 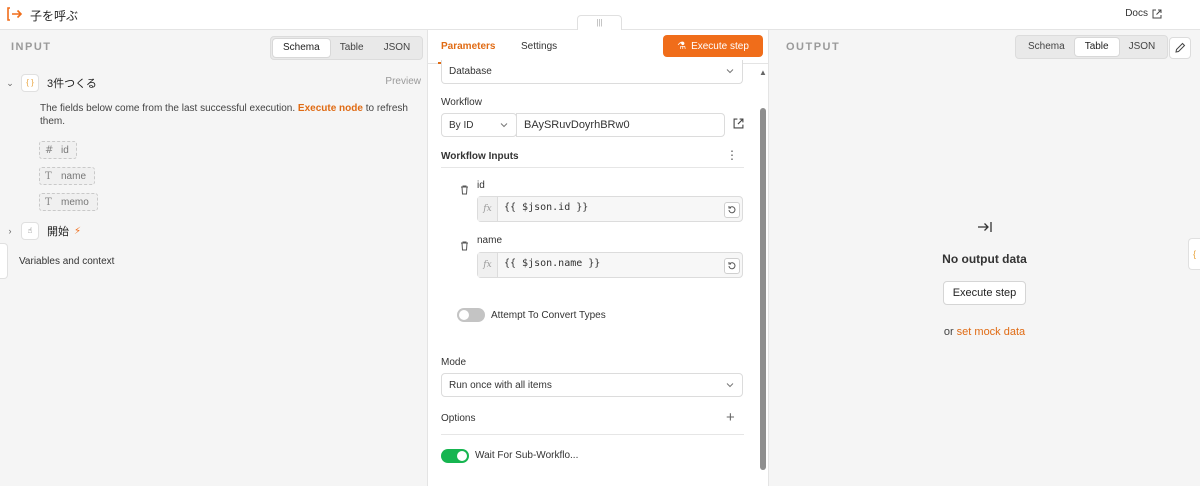 I want to click on pencil-icon, so click(x=1180, y=47).